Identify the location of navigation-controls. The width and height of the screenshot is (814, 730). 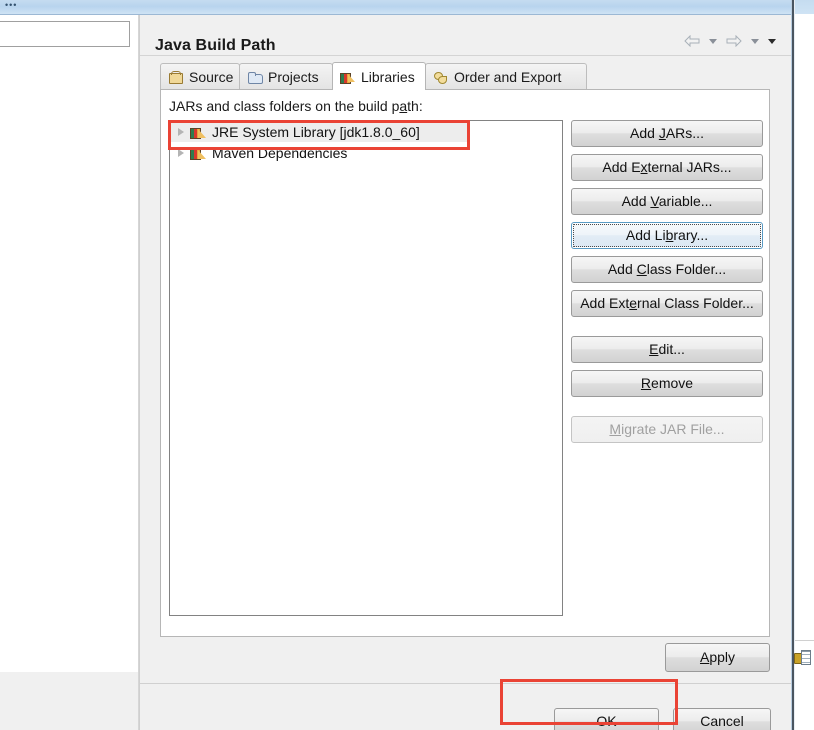
(730, 41).